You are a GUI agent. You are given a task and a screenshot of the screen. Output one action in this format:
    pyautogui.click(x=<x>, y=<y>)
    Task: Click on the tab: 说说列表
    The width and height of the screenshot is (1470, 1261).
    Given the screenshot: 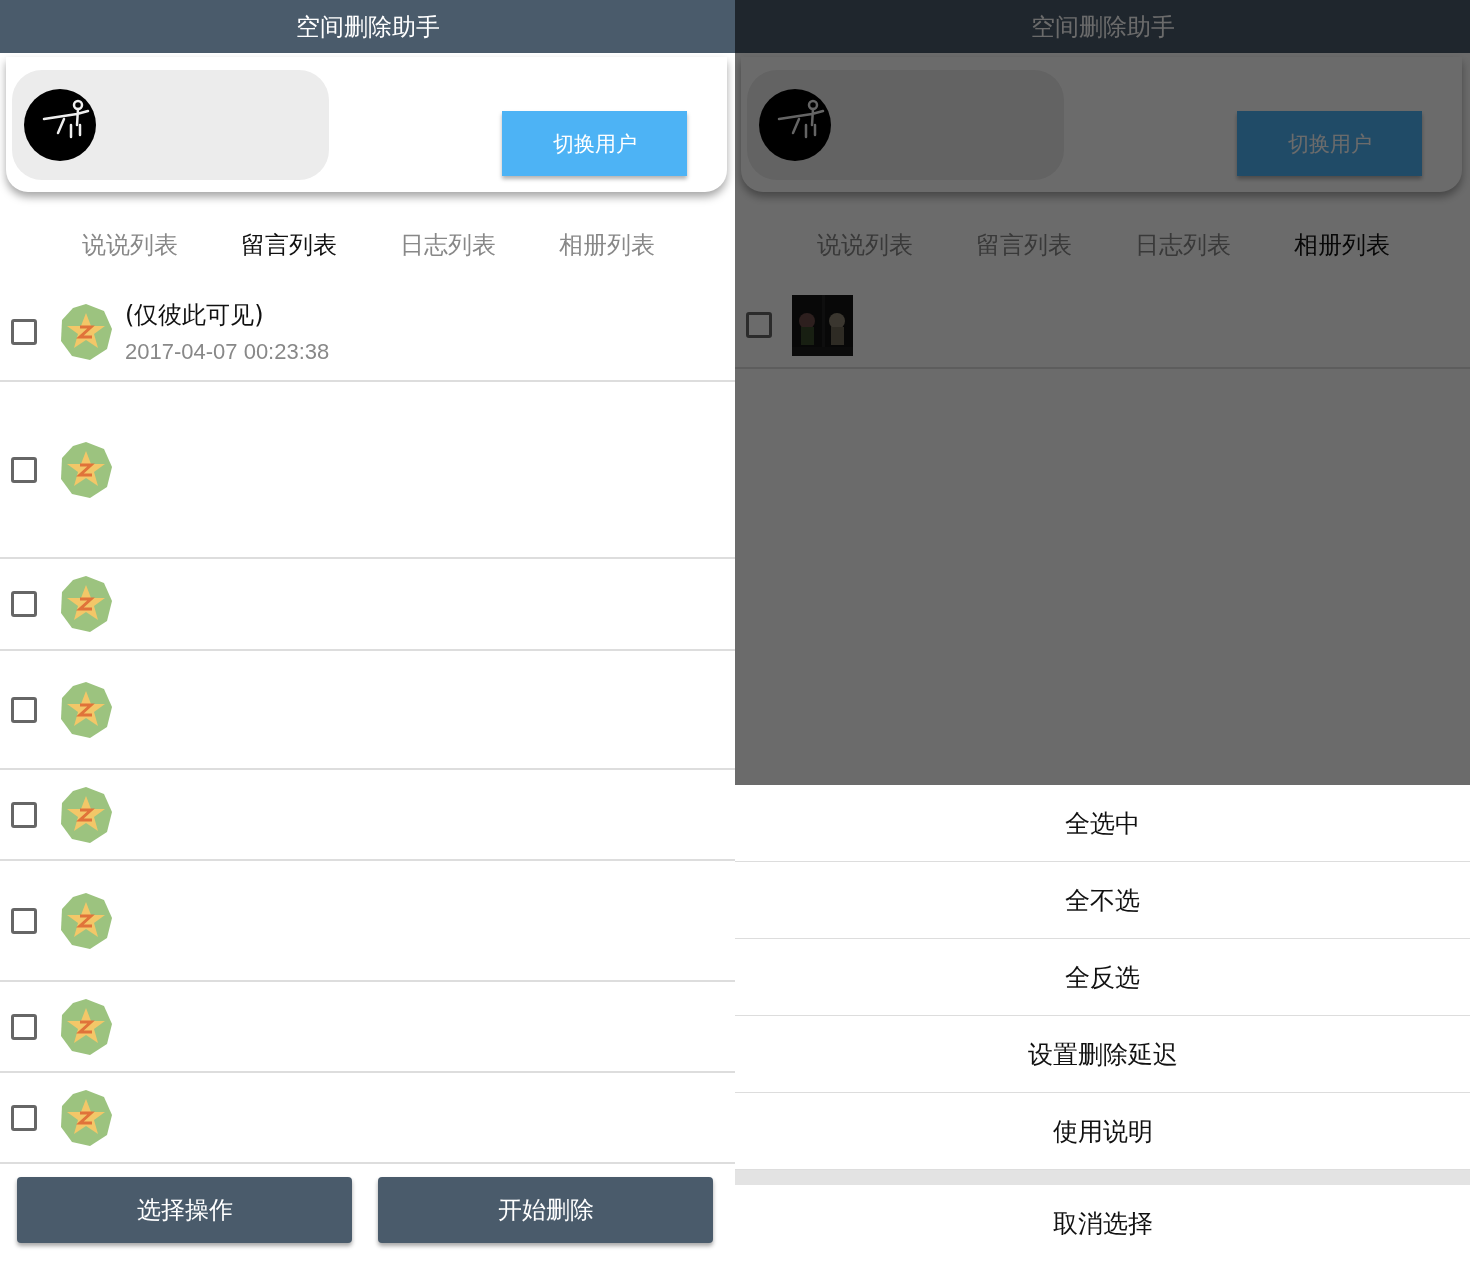 What is the action you would take?
    pyautogui.click(x=129, y=245)
    